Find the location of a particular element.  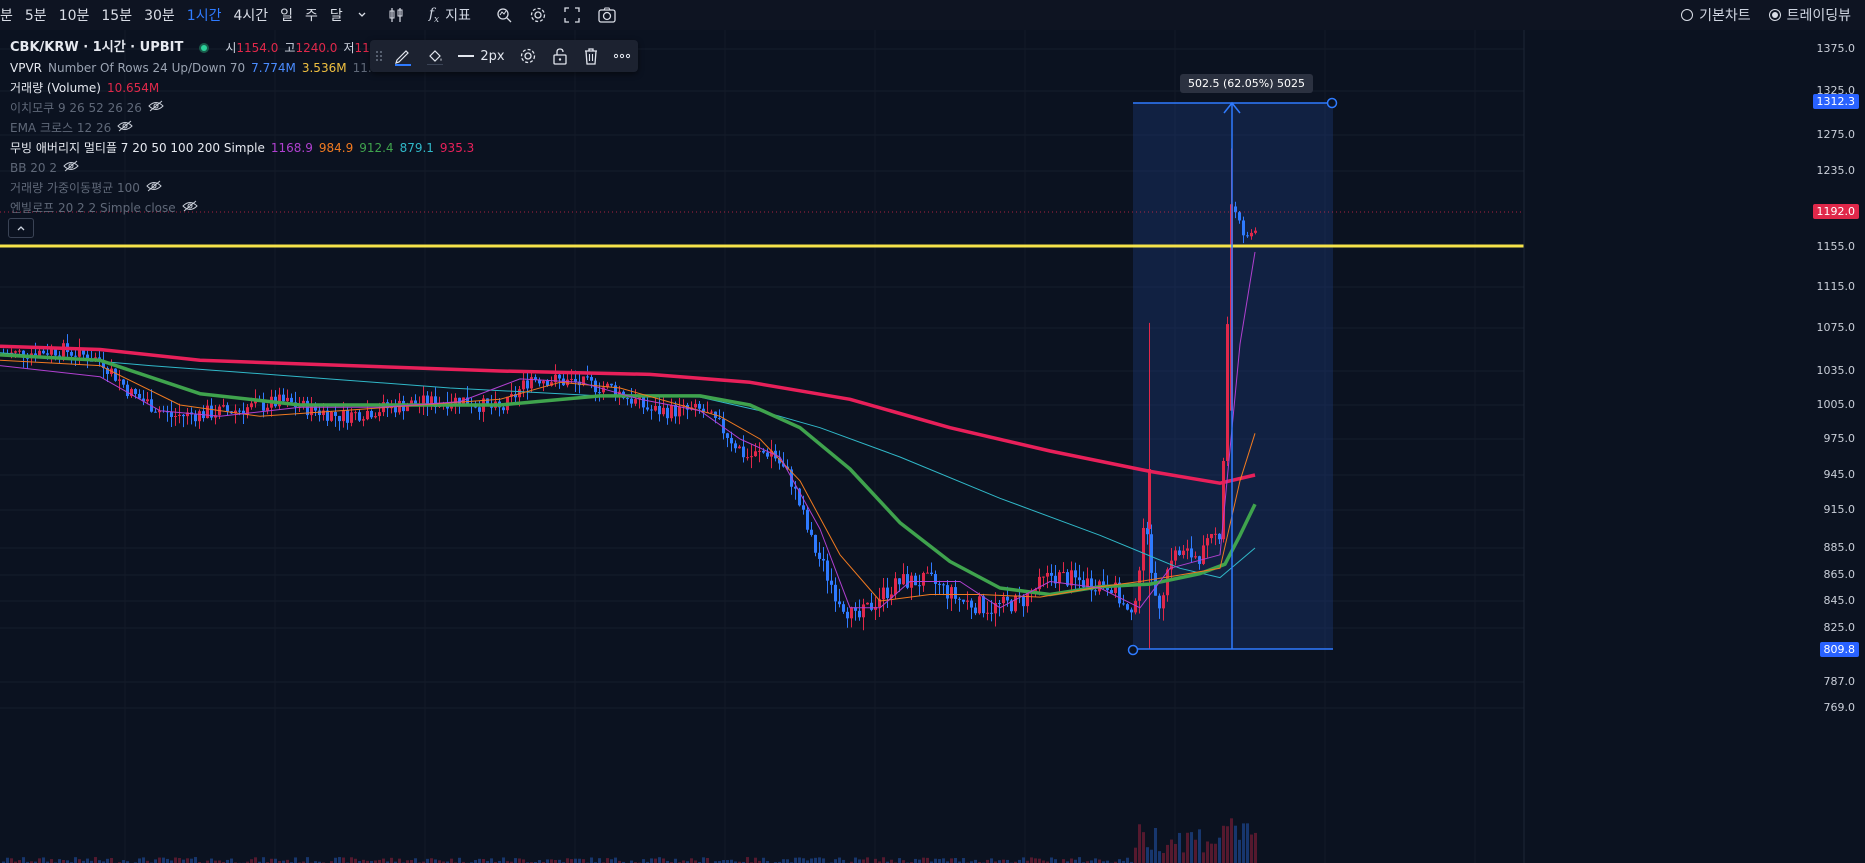

price-tag: 809.8 is located at coordinates (1839, 649).